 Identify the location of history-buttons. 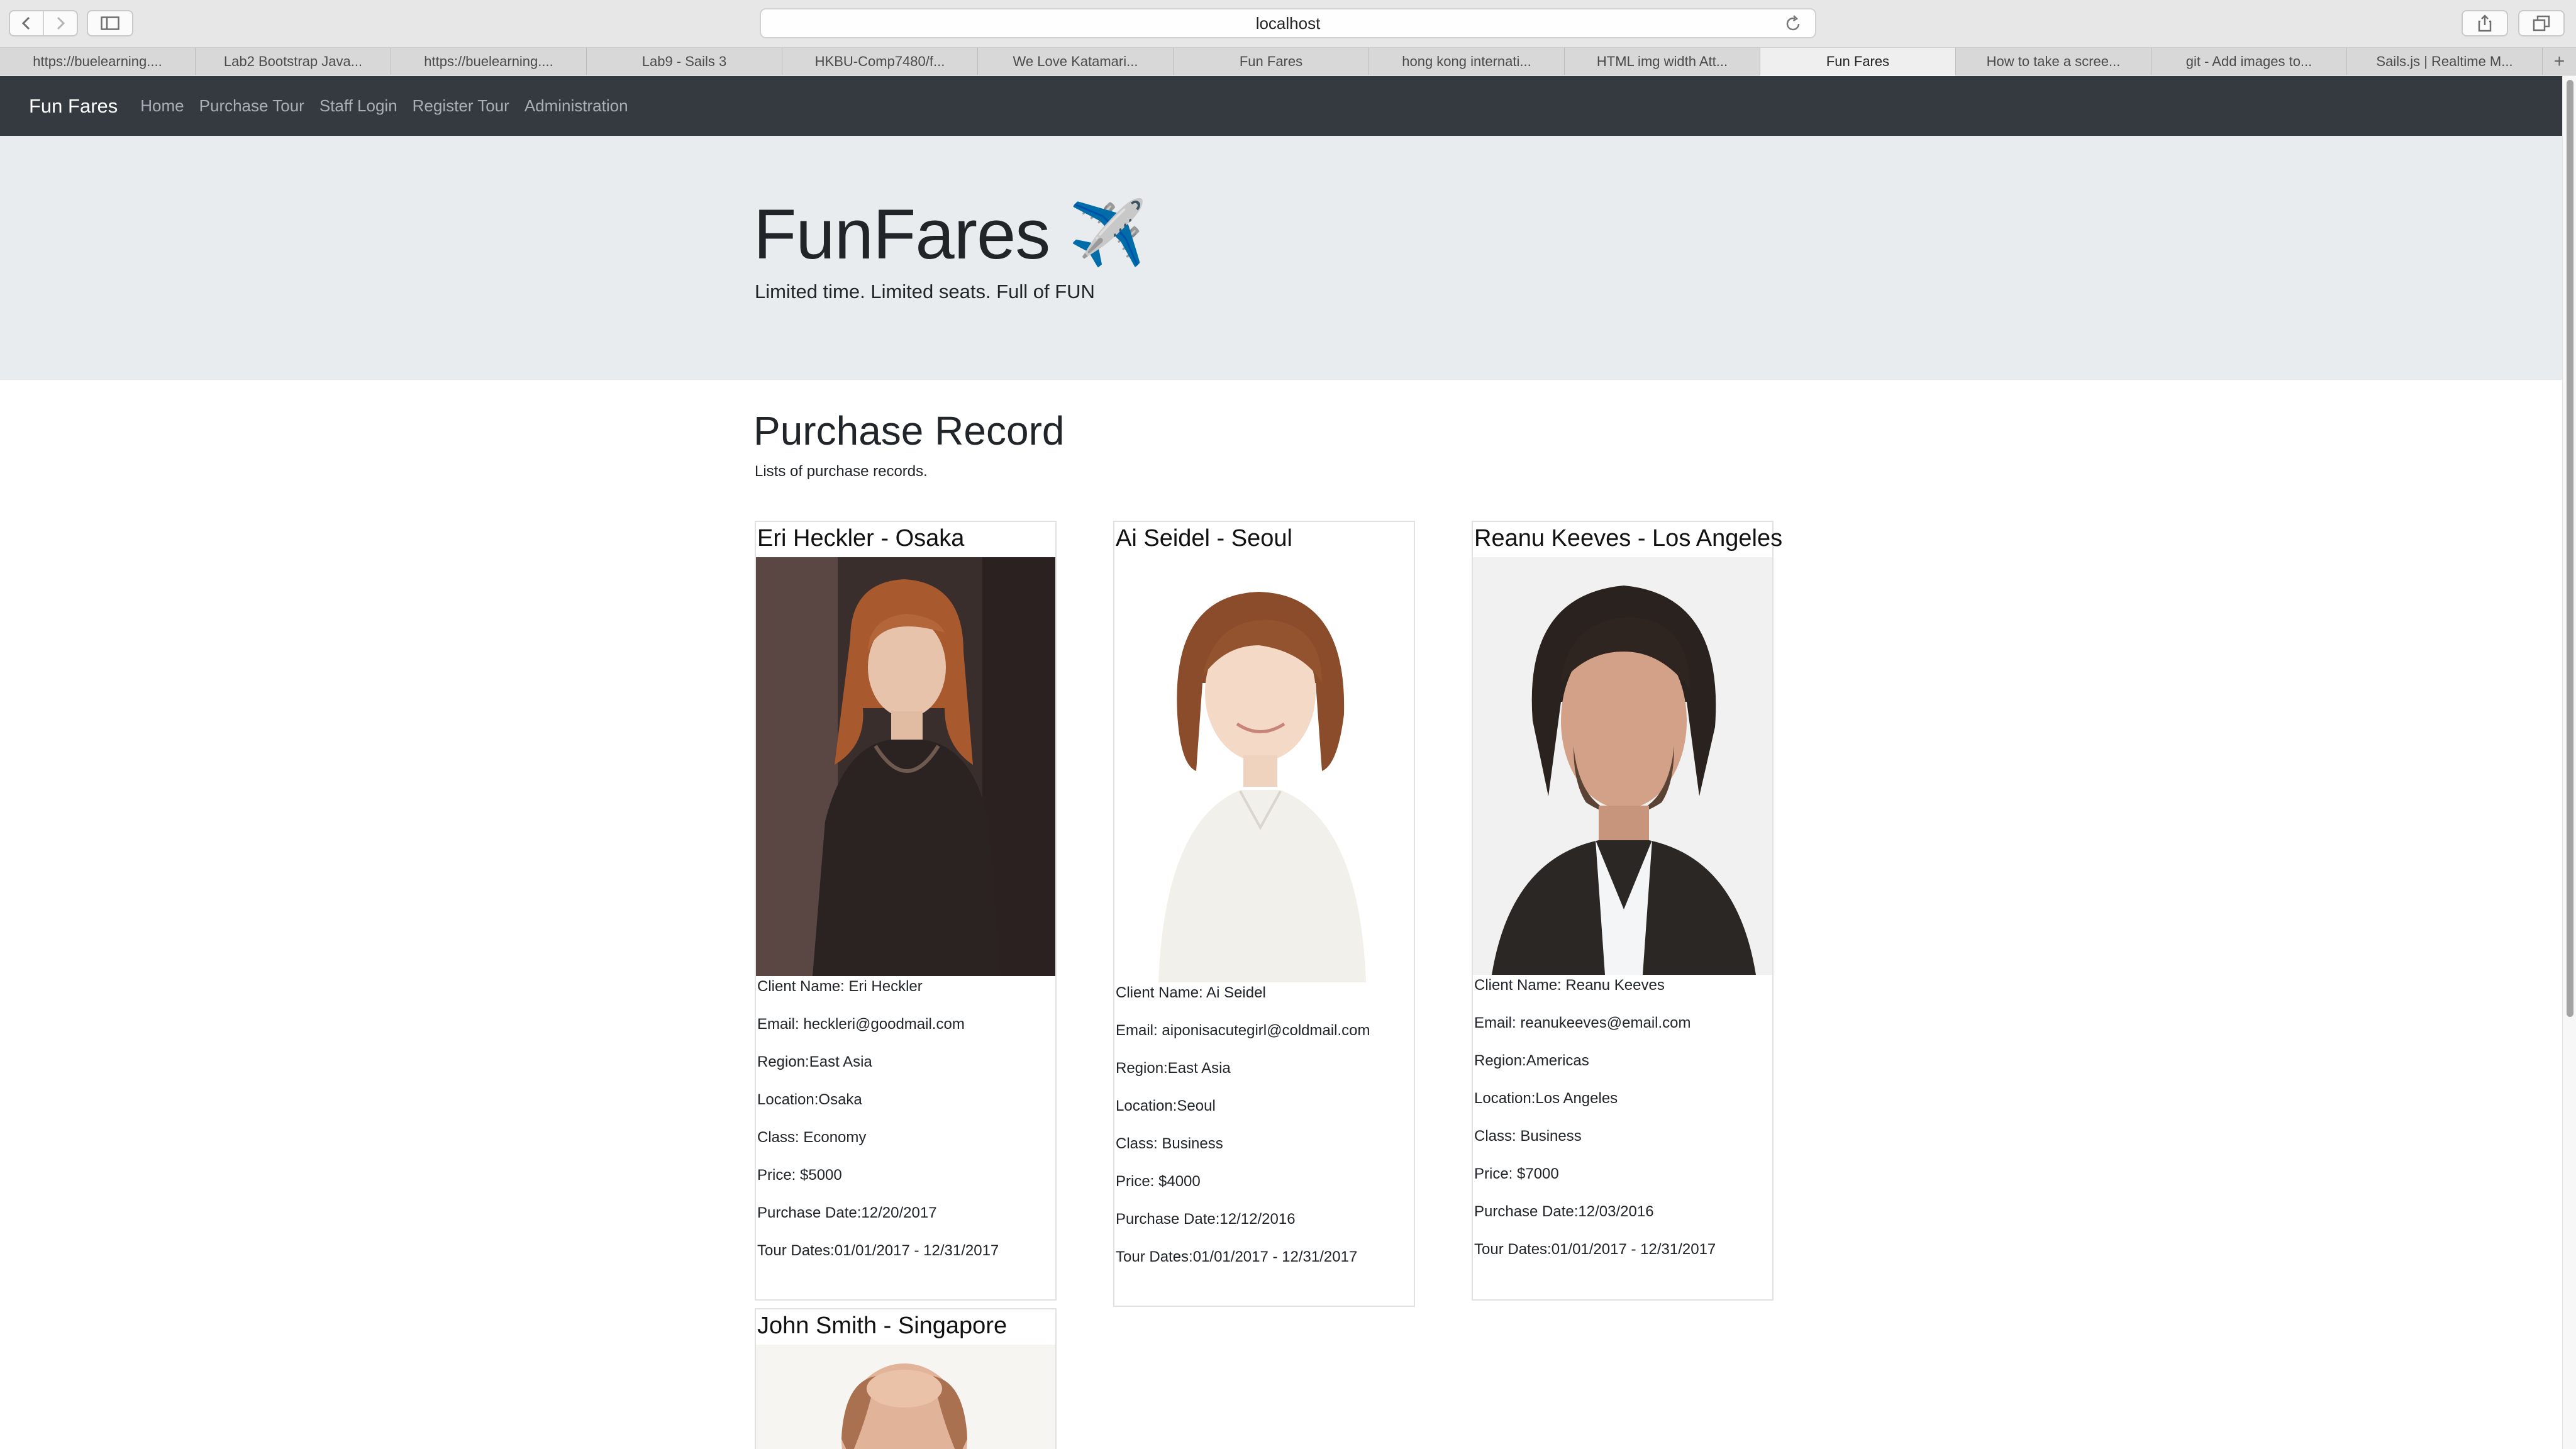
(43, 23).